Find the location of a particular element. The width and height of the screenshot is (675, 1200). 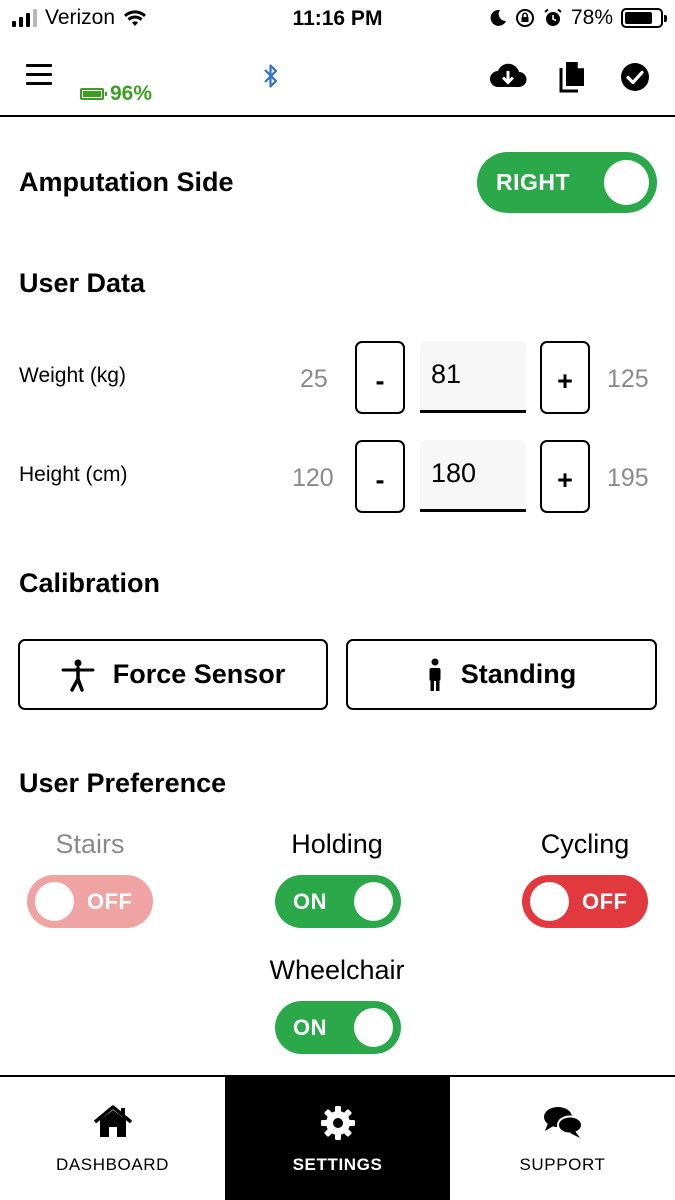

cycling-label: Cycling is located at coordinates (585, 844).